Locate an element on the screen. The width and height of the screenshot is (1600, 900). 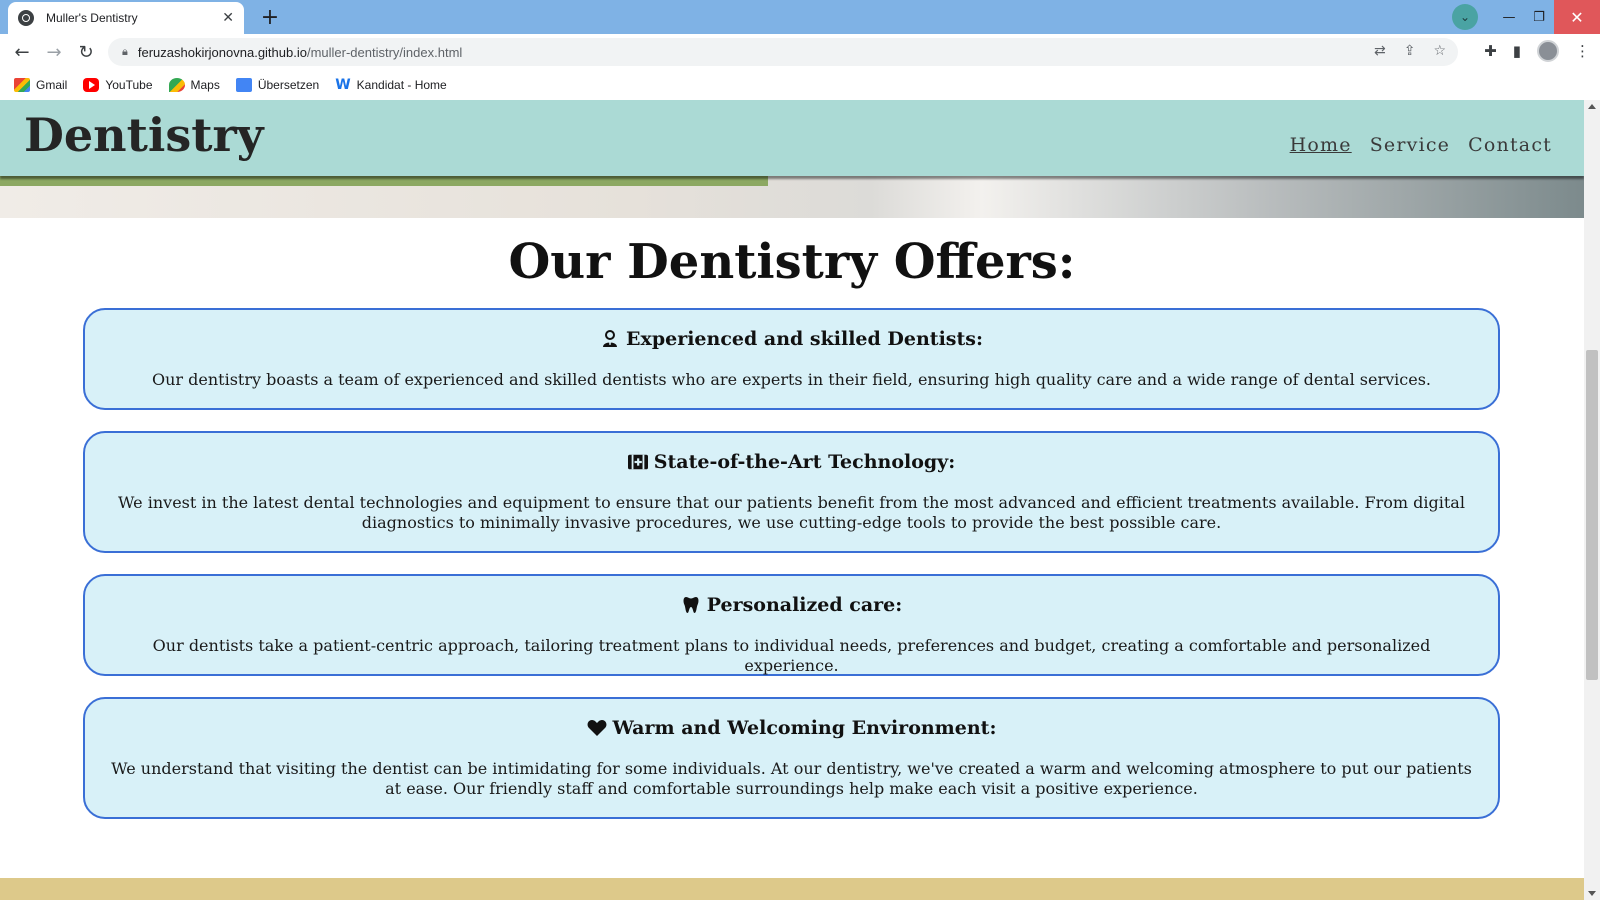
bookmark-label: Kandidat - Home is located at coordinates (401, 85).